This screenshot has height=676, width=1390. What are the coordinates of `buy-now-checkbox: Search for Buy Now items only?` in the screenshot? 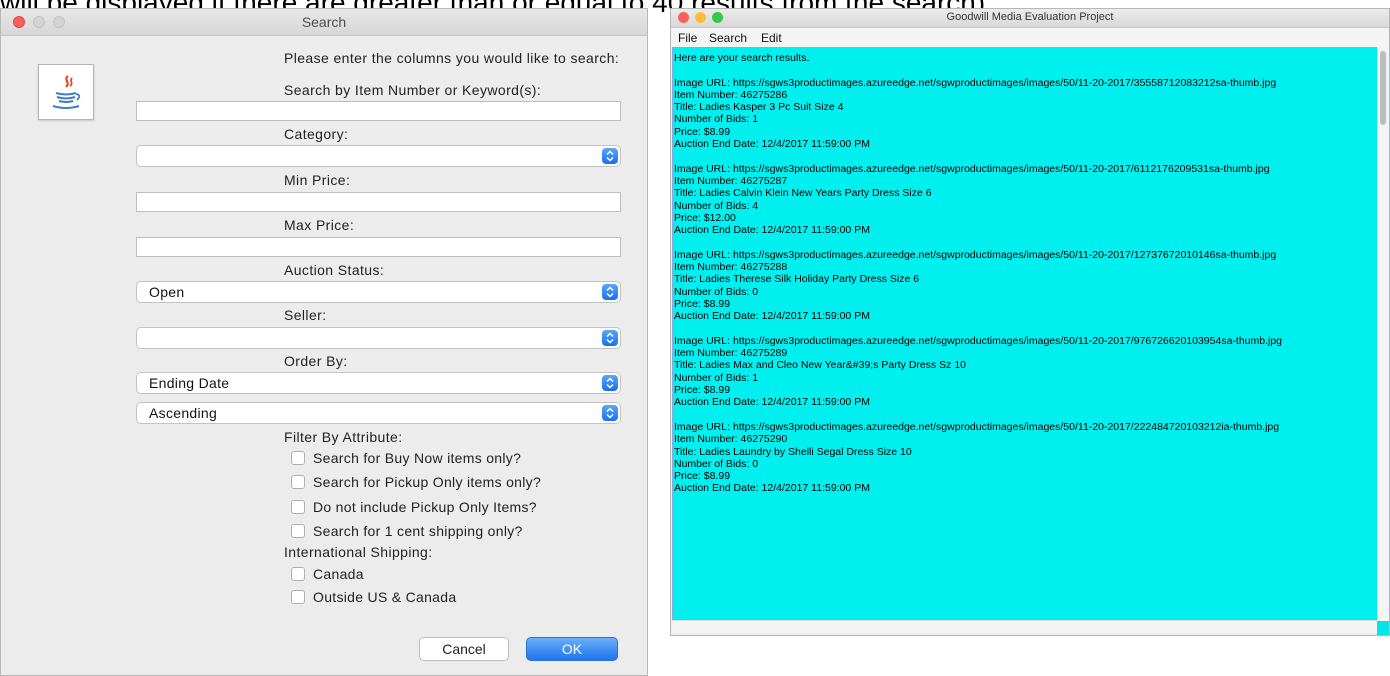 It's located at (406, 458).